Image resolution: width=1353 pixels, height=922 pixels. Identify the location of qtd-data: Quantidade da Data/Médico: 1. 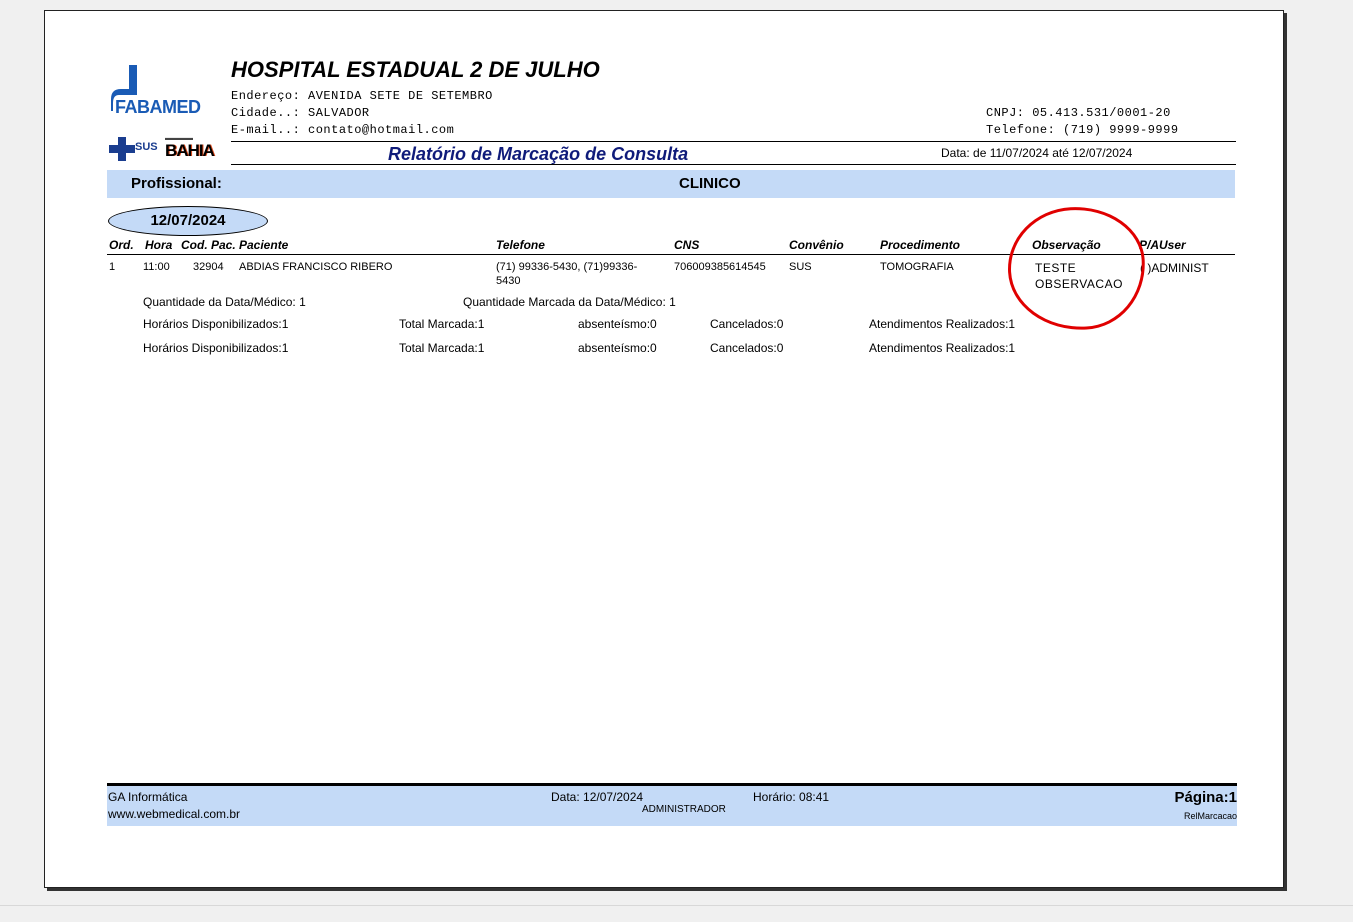
(224, 302).